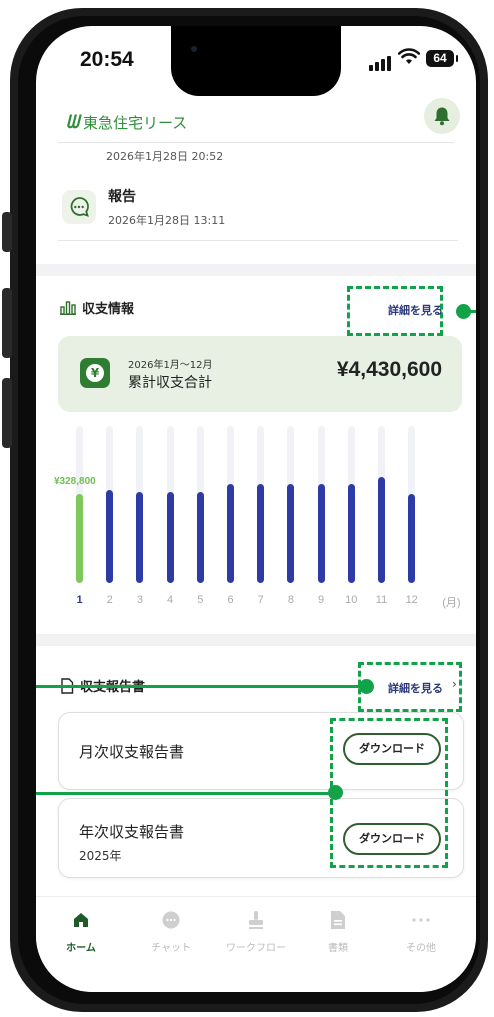 The height and width of the screenshot is (1017, 494). What do you see at coordinates (109, 600) in the screenshot?
I see `x-tick-label: 2` at bounding box center [109, 600].